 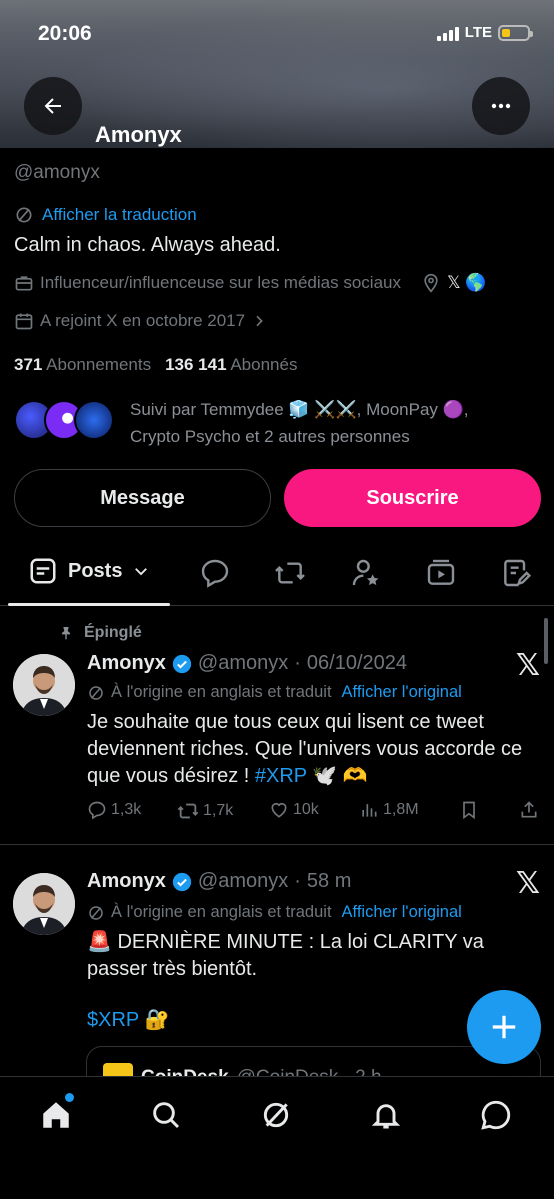 I want to click on tab-active-indicator, so click(x=89, y=604).